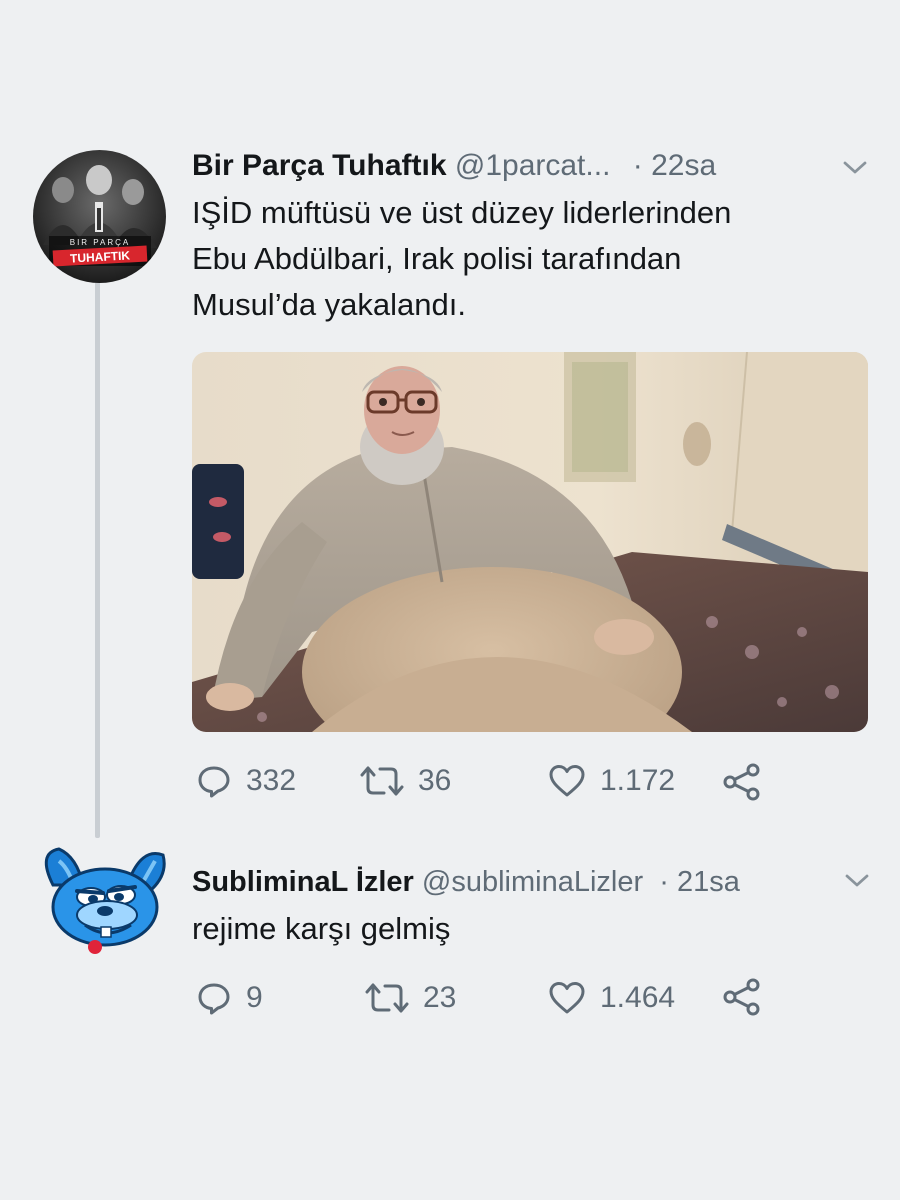  I want to click on user-handle: @subliminaLizler, so click(532, 882).